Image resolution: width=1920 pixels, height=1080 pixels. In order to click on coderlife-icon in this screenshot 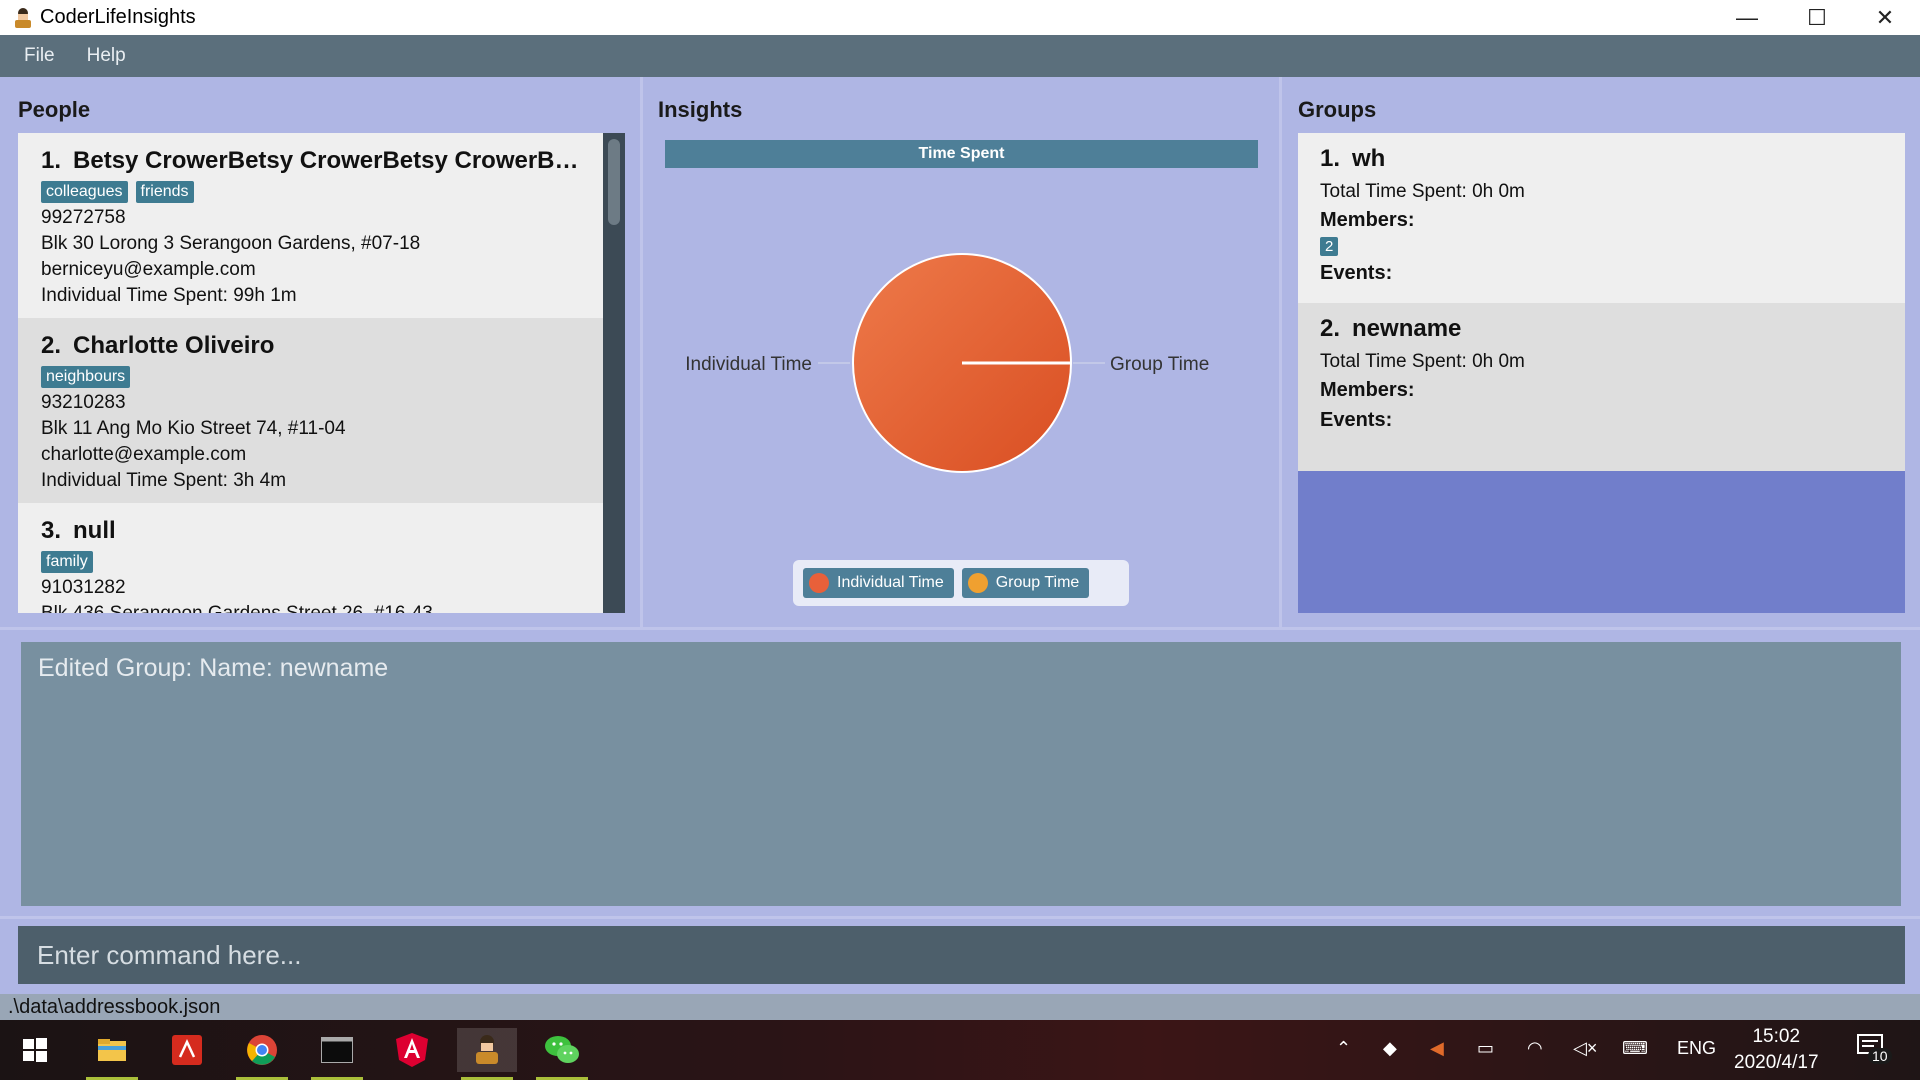, I will do `click(487, 1054)`.